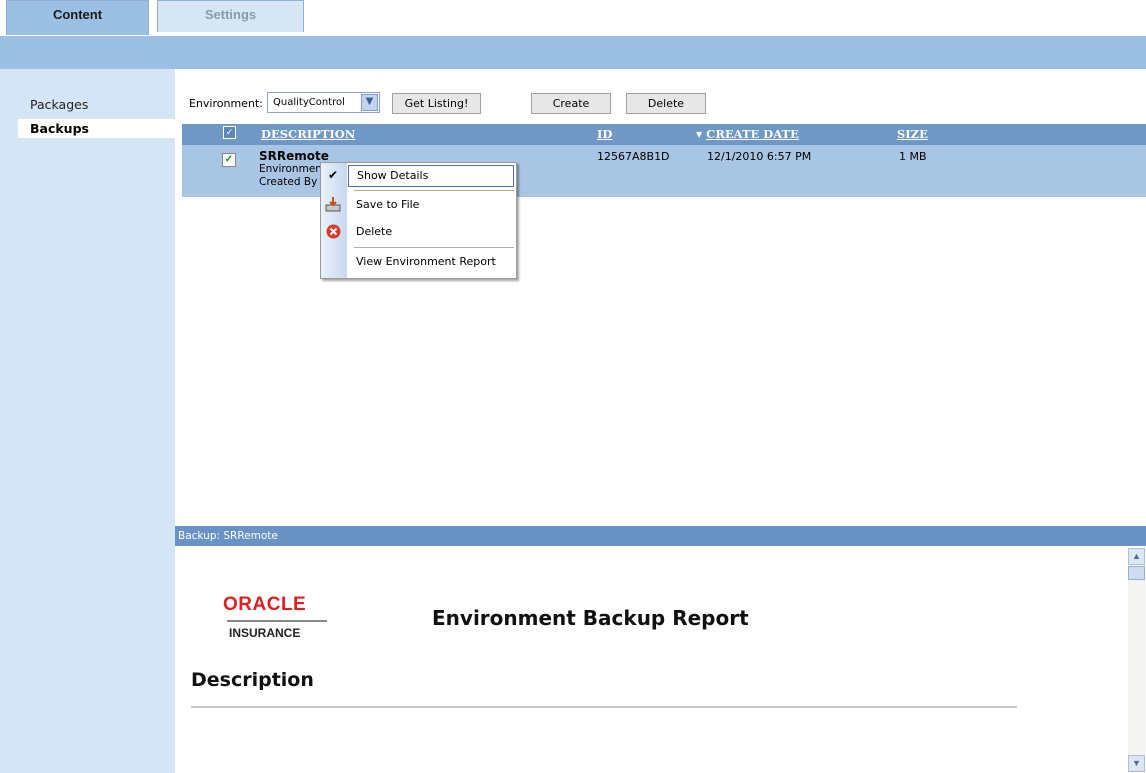  I want to click on logo-oracle-text: ORACLE, so click(265, 604).